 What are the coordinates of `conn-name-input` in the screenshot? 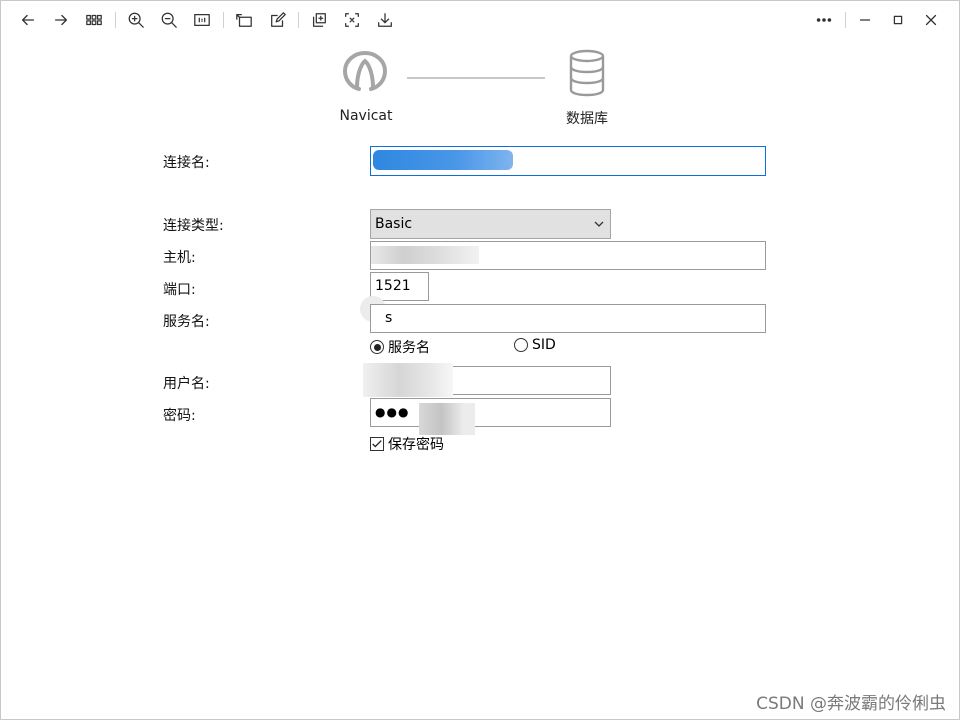 It's located at (568, 161).